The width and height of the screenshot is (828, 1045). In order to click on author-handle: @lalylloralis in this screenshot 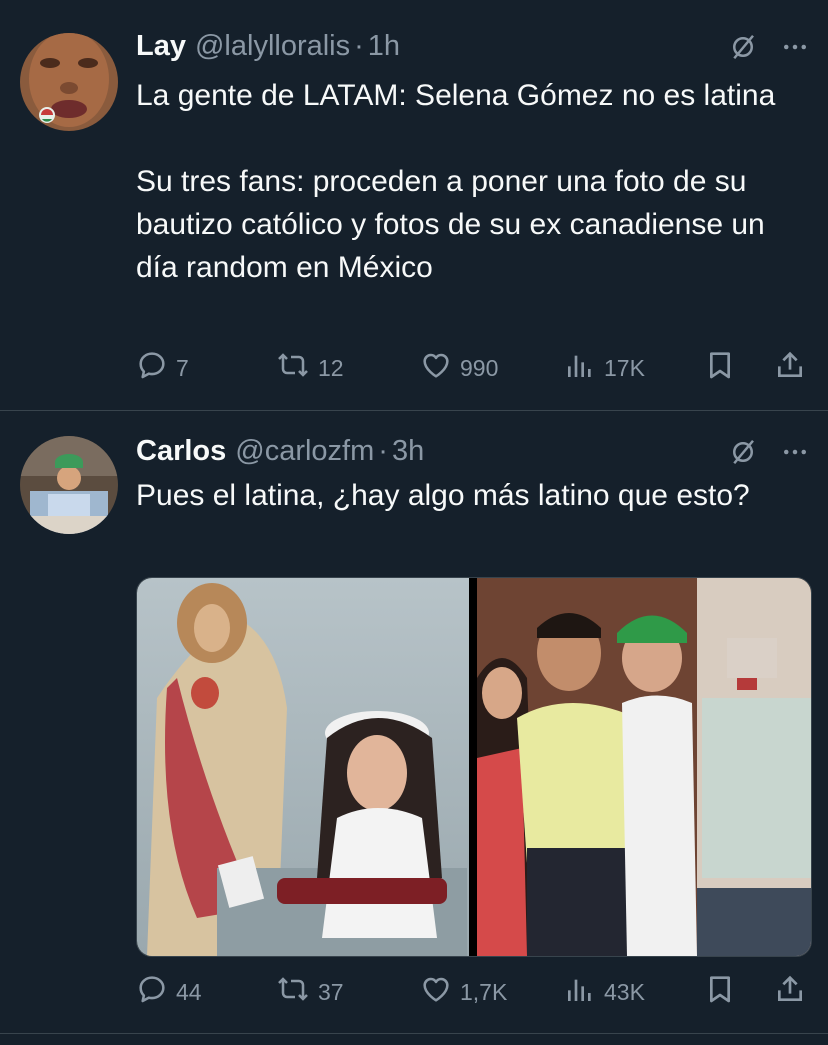, I will do `click(272, 46)`.